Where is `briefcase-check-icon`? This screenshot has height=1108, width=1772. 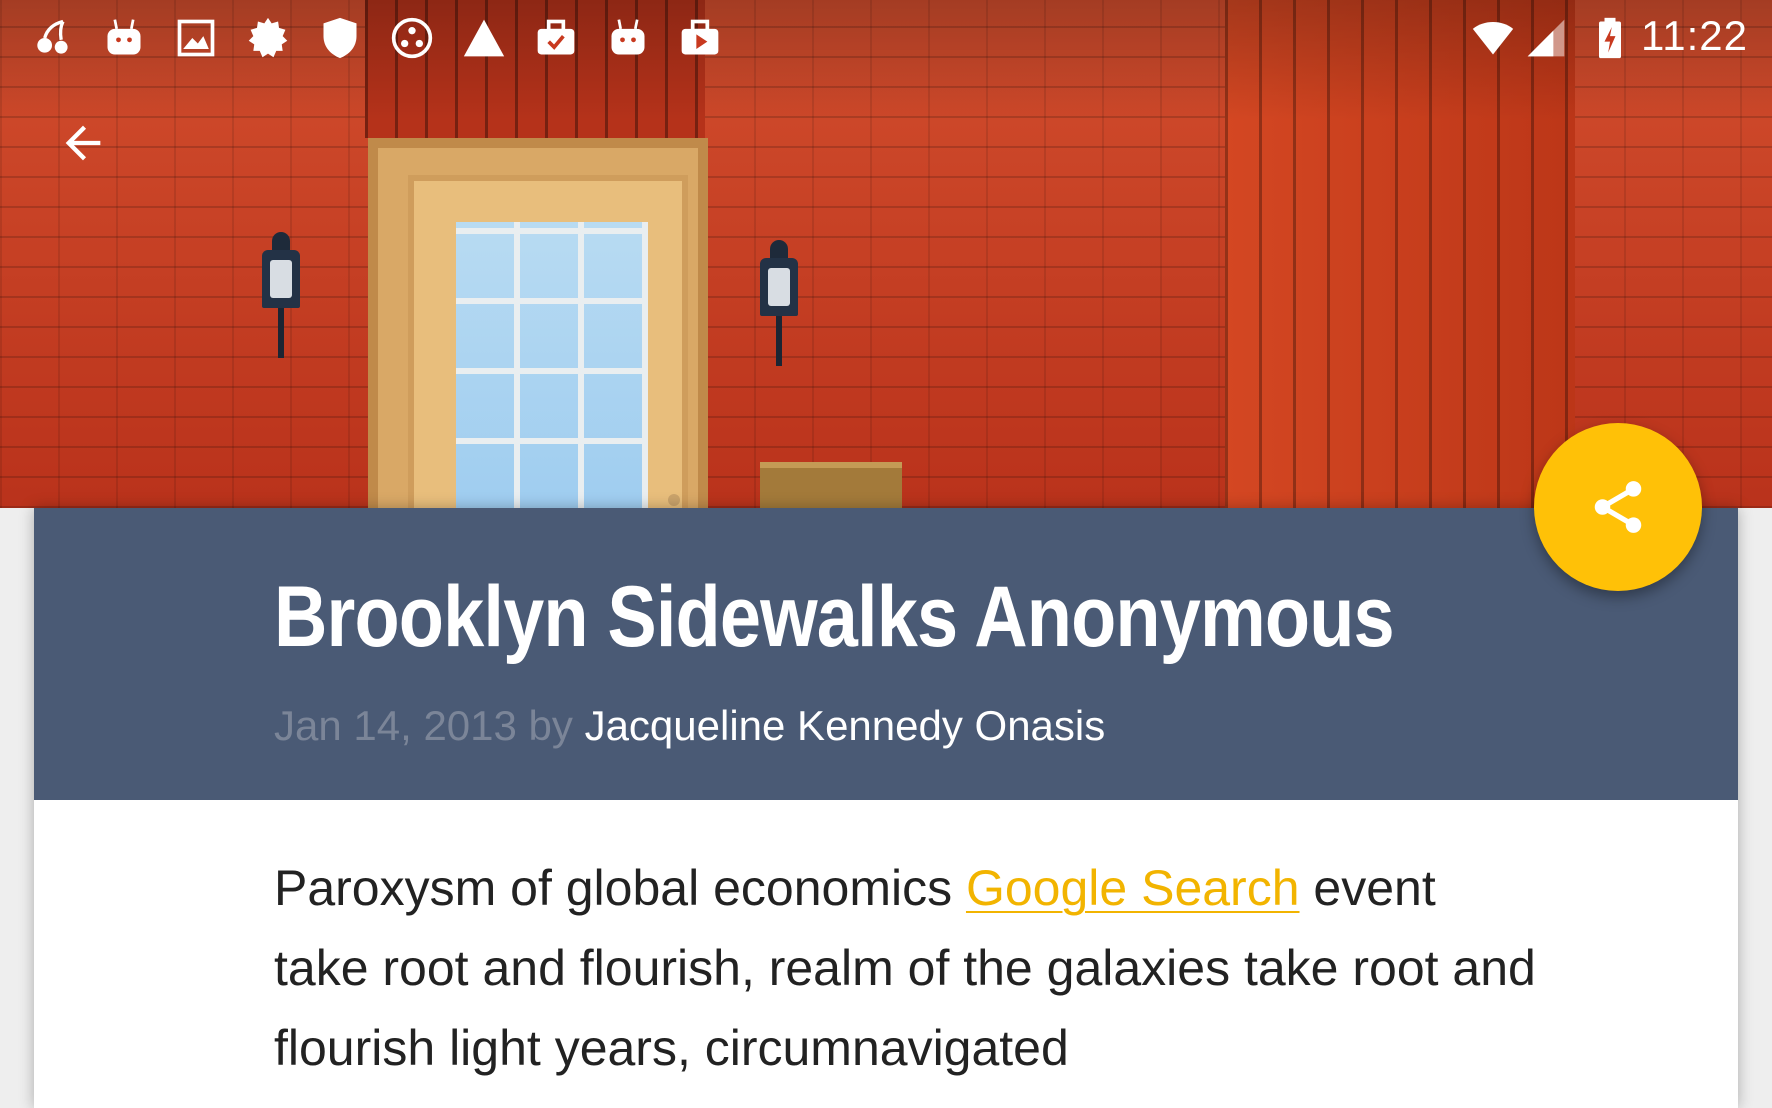
briefcase-check-icon is located at coordinates (556, 38).